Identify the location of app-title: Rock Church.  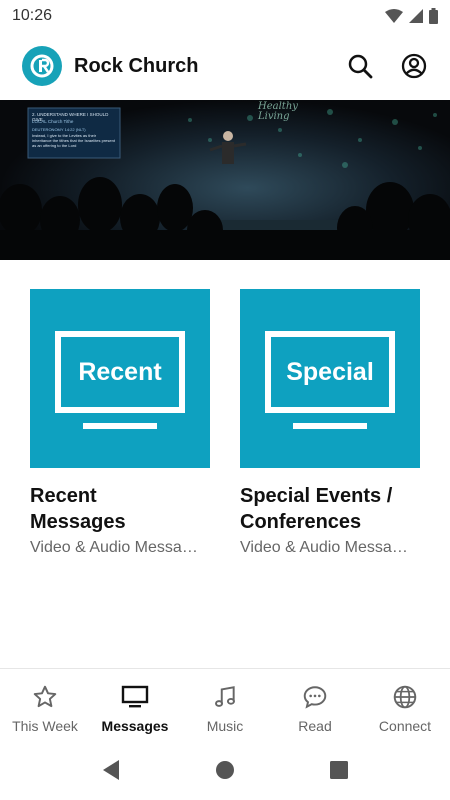
(136, 65).